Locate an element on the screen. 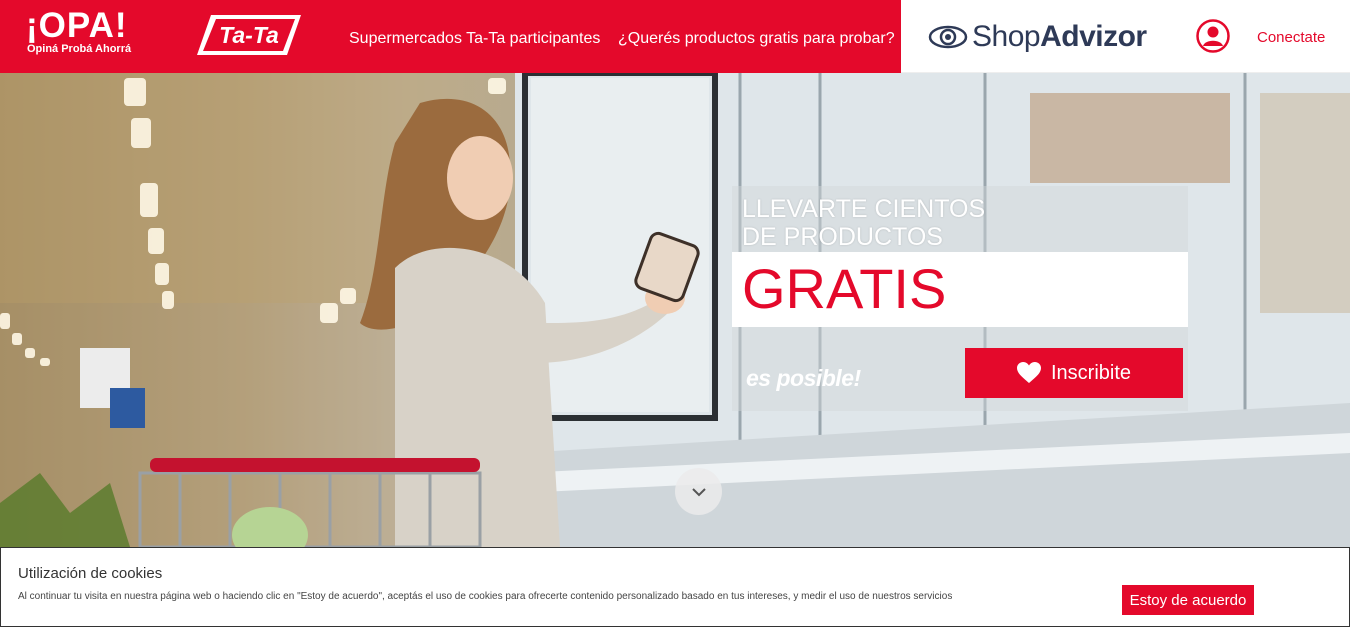 Image resolution: width=1350 pixels, height=627 pixels. user-icon is located at coordinates (1213, 36).